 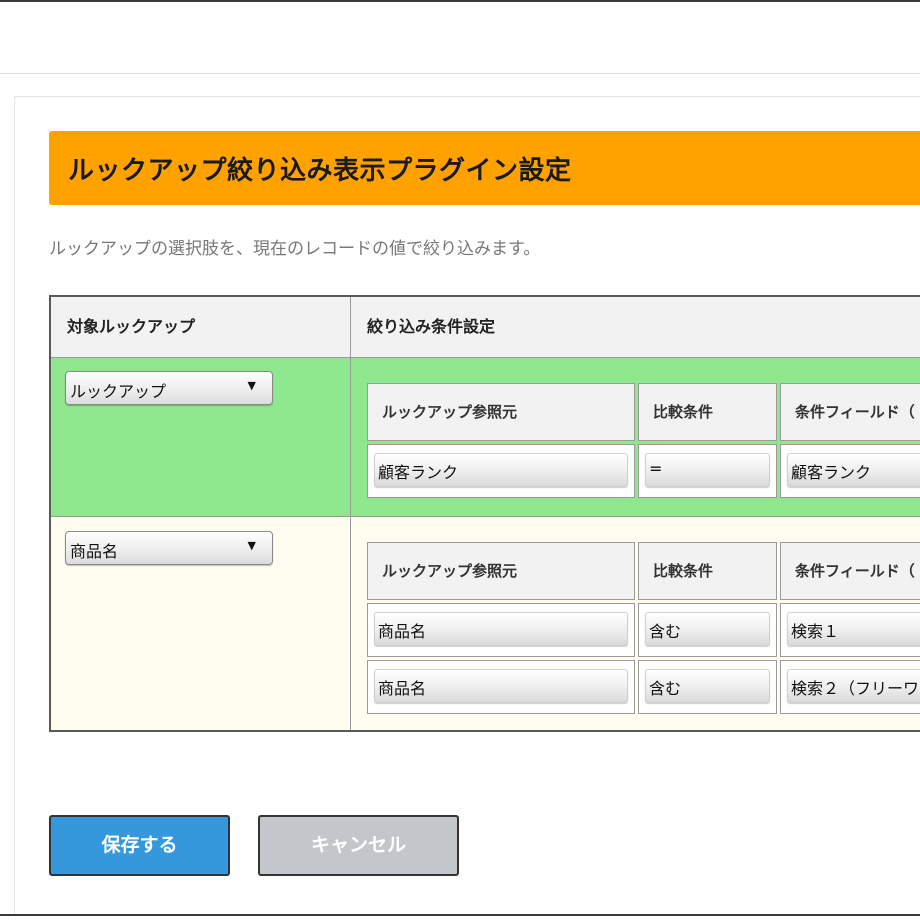 I want to click on condition-field-value: 顧客ランク, so click(x=831, y=472).